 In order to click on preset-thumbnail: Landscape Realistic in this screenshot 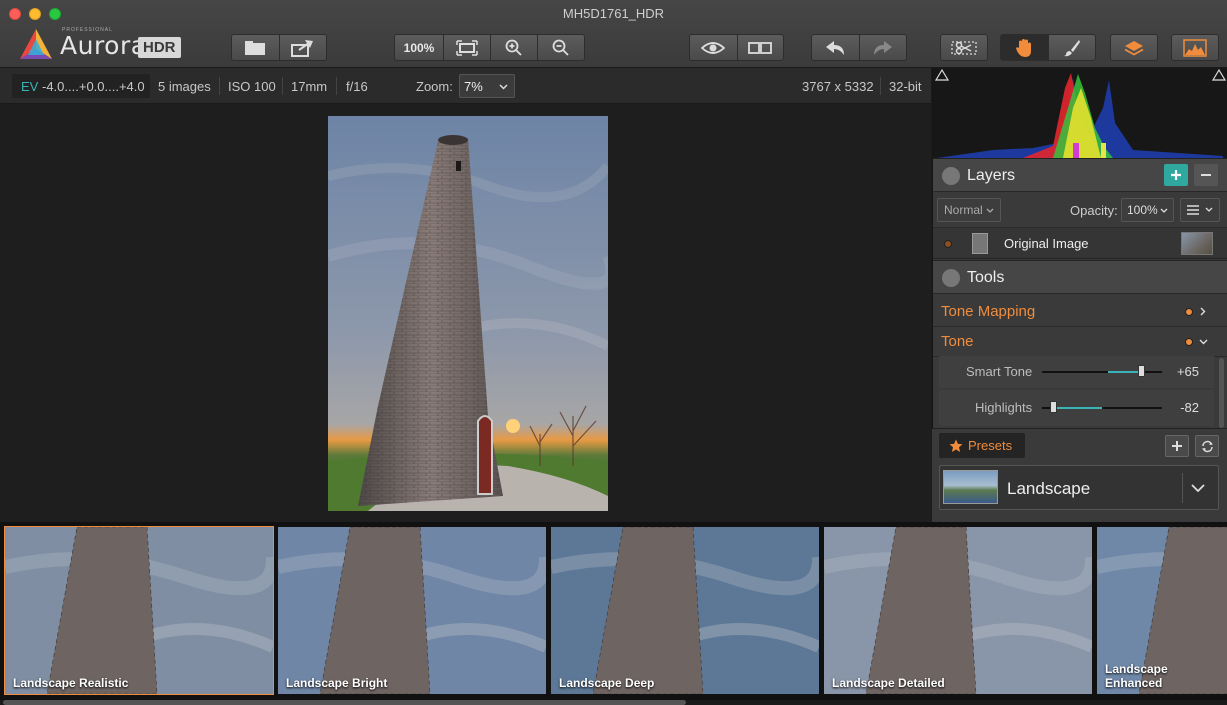, I will do `click(139, 610)`.